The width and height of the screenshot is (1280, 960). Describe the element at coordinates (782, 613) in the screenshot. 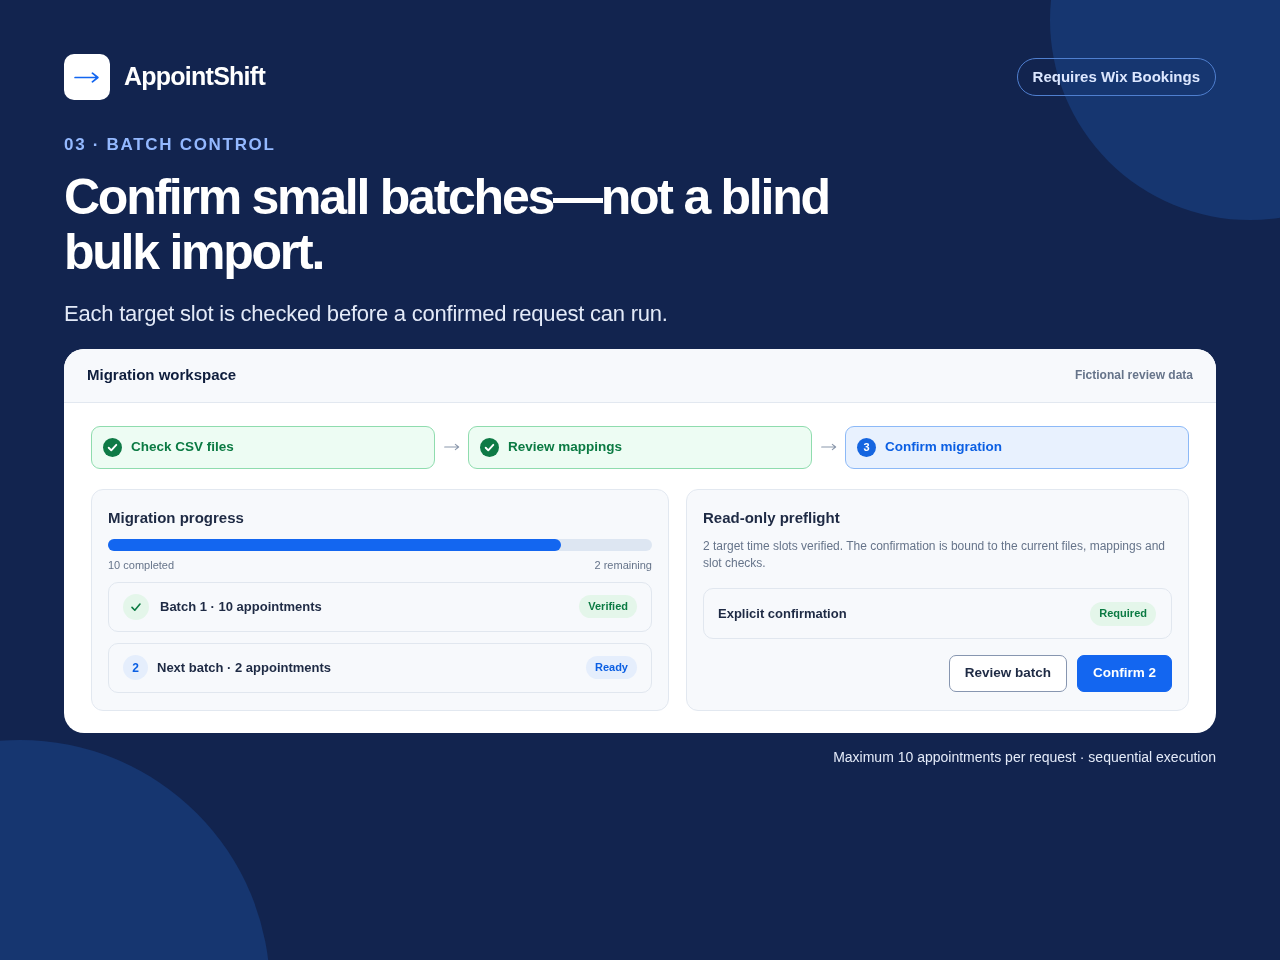

I see `confirmation-label: Explicit confirmation` at that location.